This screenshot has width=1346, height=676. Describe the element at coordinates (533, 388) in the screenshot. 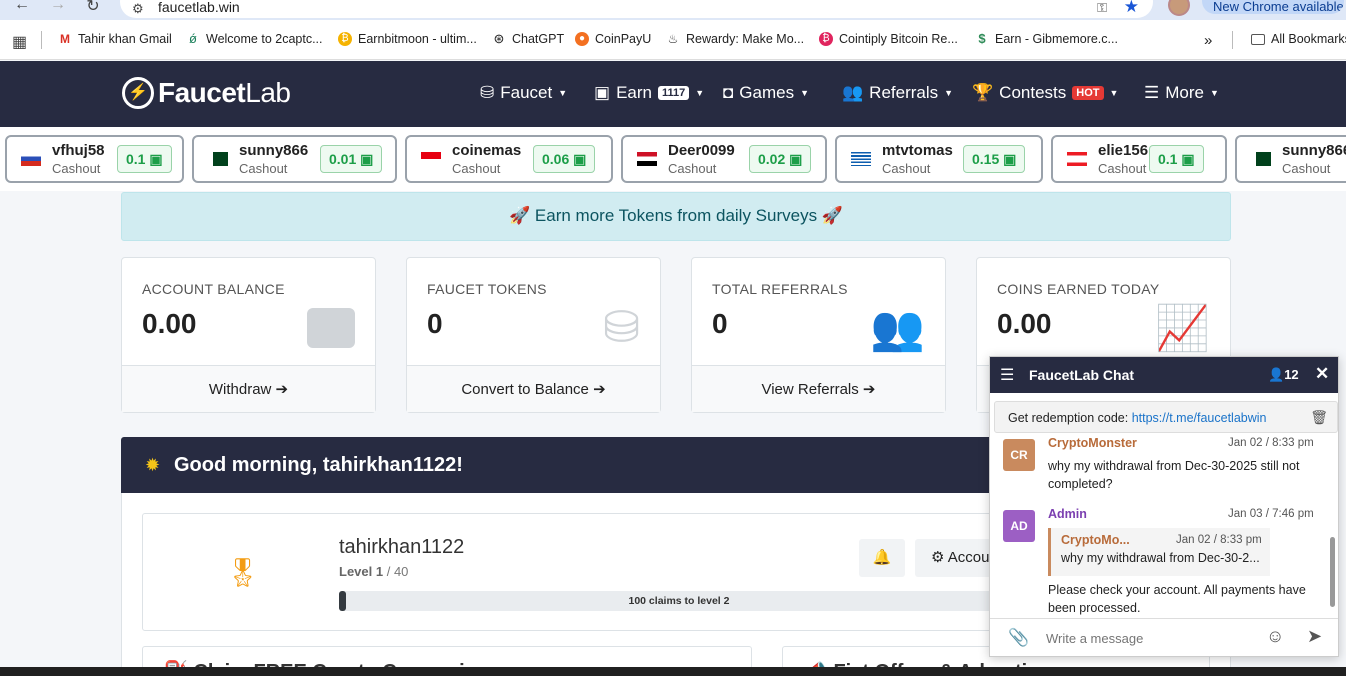

I see `convert-to-balance-button: Convert to Balance ➔` at that location.